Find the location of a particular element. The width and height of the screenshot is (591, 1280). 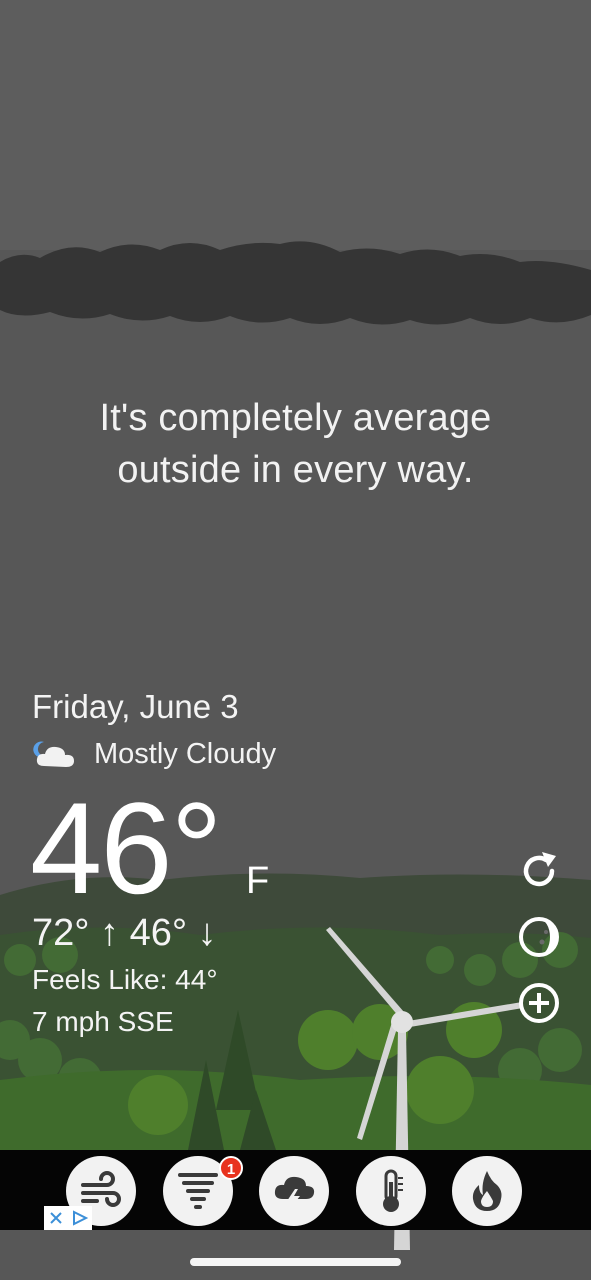

condition-row: Mostly Cloudy is located at coordinates (154, 754).